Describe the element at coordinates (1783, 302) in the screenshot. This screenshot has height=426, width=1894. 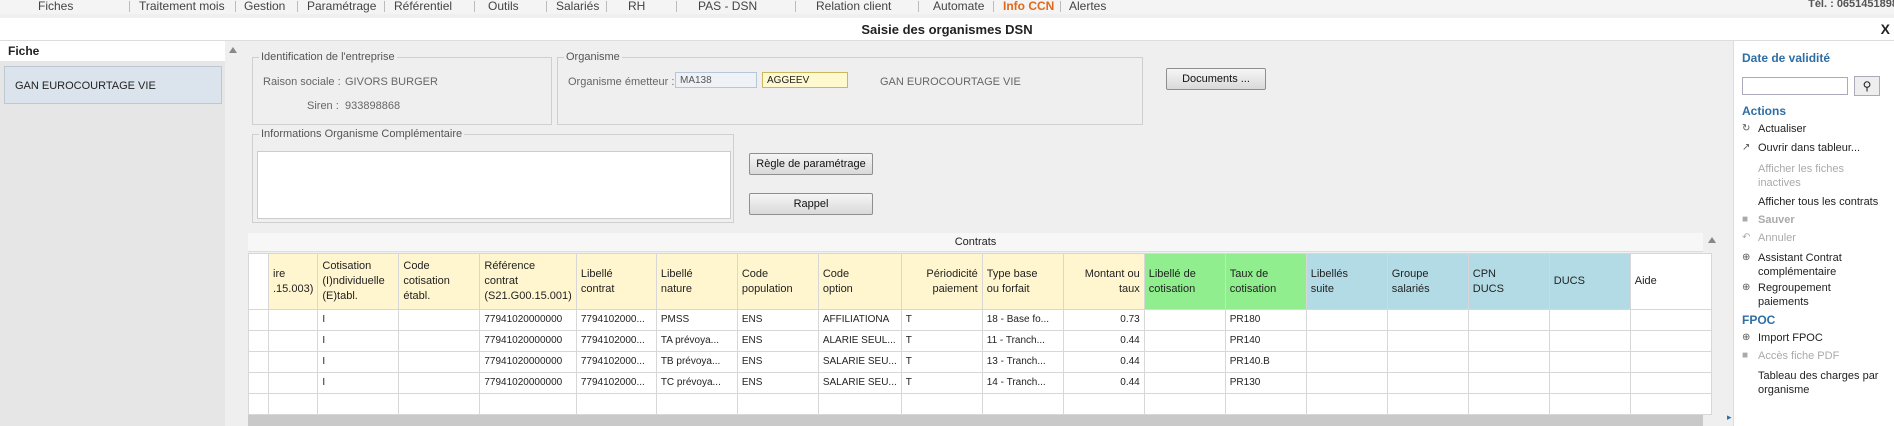
I see `regroupement-line2: paiements` at that location.